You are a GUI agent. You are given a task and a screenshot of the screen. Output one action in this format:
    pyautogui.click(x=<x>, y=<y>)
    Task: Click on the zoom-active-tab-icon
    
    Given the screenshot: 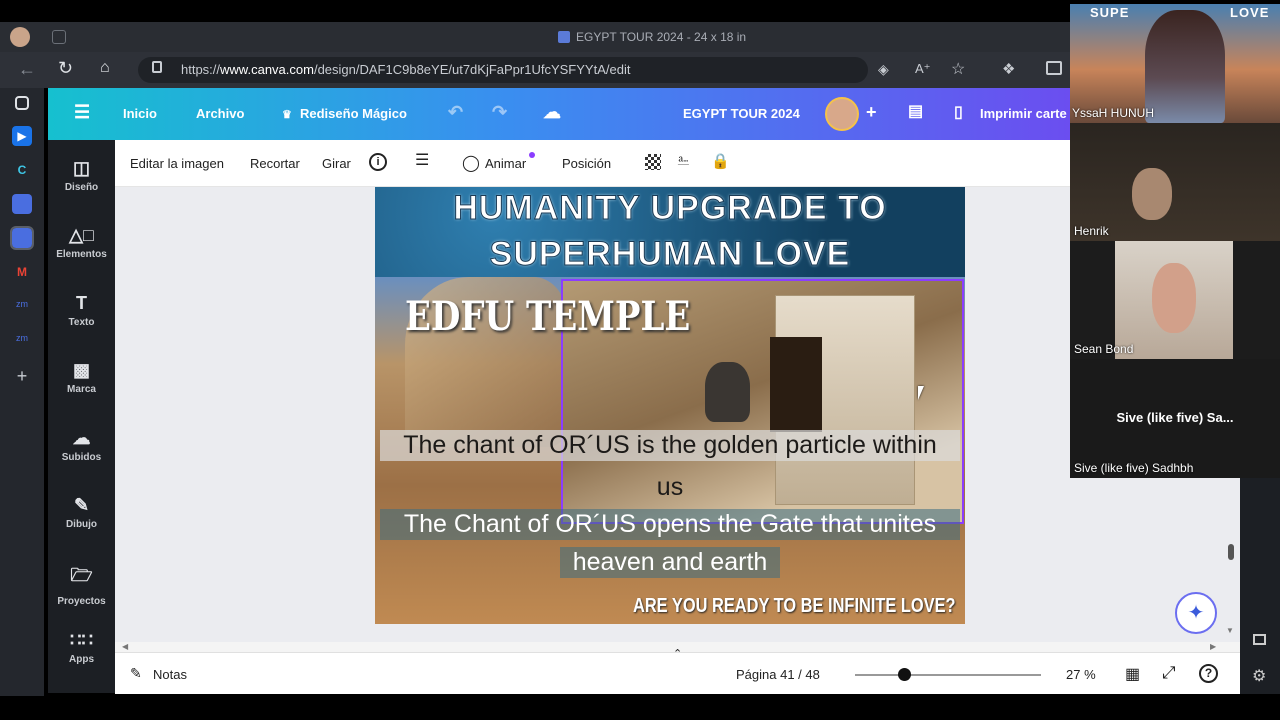 What is the action you would take?
    pyautogui.click(x=22, y=238)
    